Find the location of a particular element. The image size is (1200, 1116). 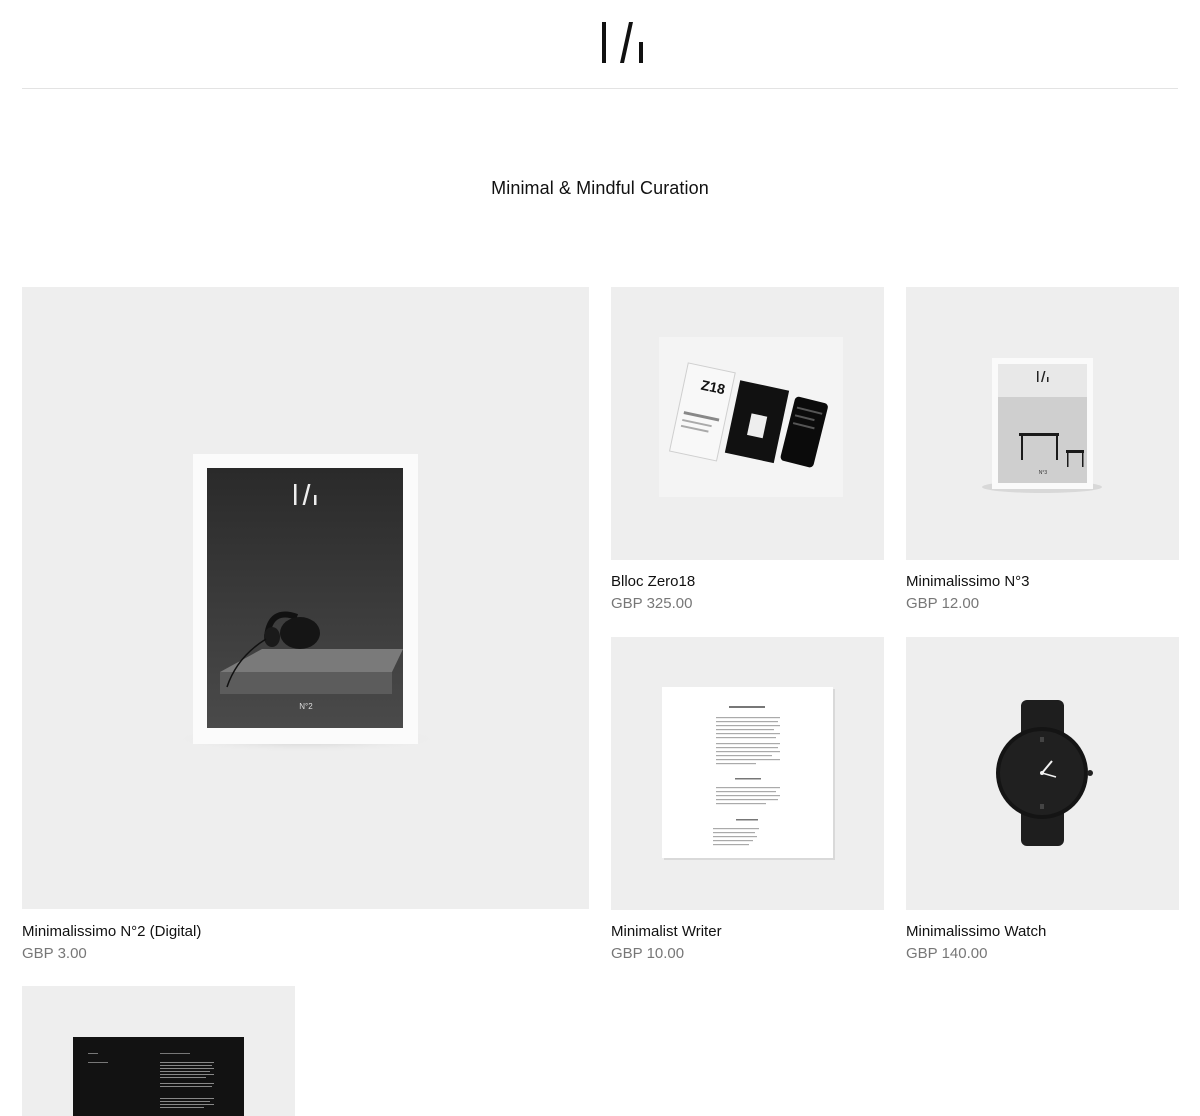

site-header is located at coordinates (600, 44).